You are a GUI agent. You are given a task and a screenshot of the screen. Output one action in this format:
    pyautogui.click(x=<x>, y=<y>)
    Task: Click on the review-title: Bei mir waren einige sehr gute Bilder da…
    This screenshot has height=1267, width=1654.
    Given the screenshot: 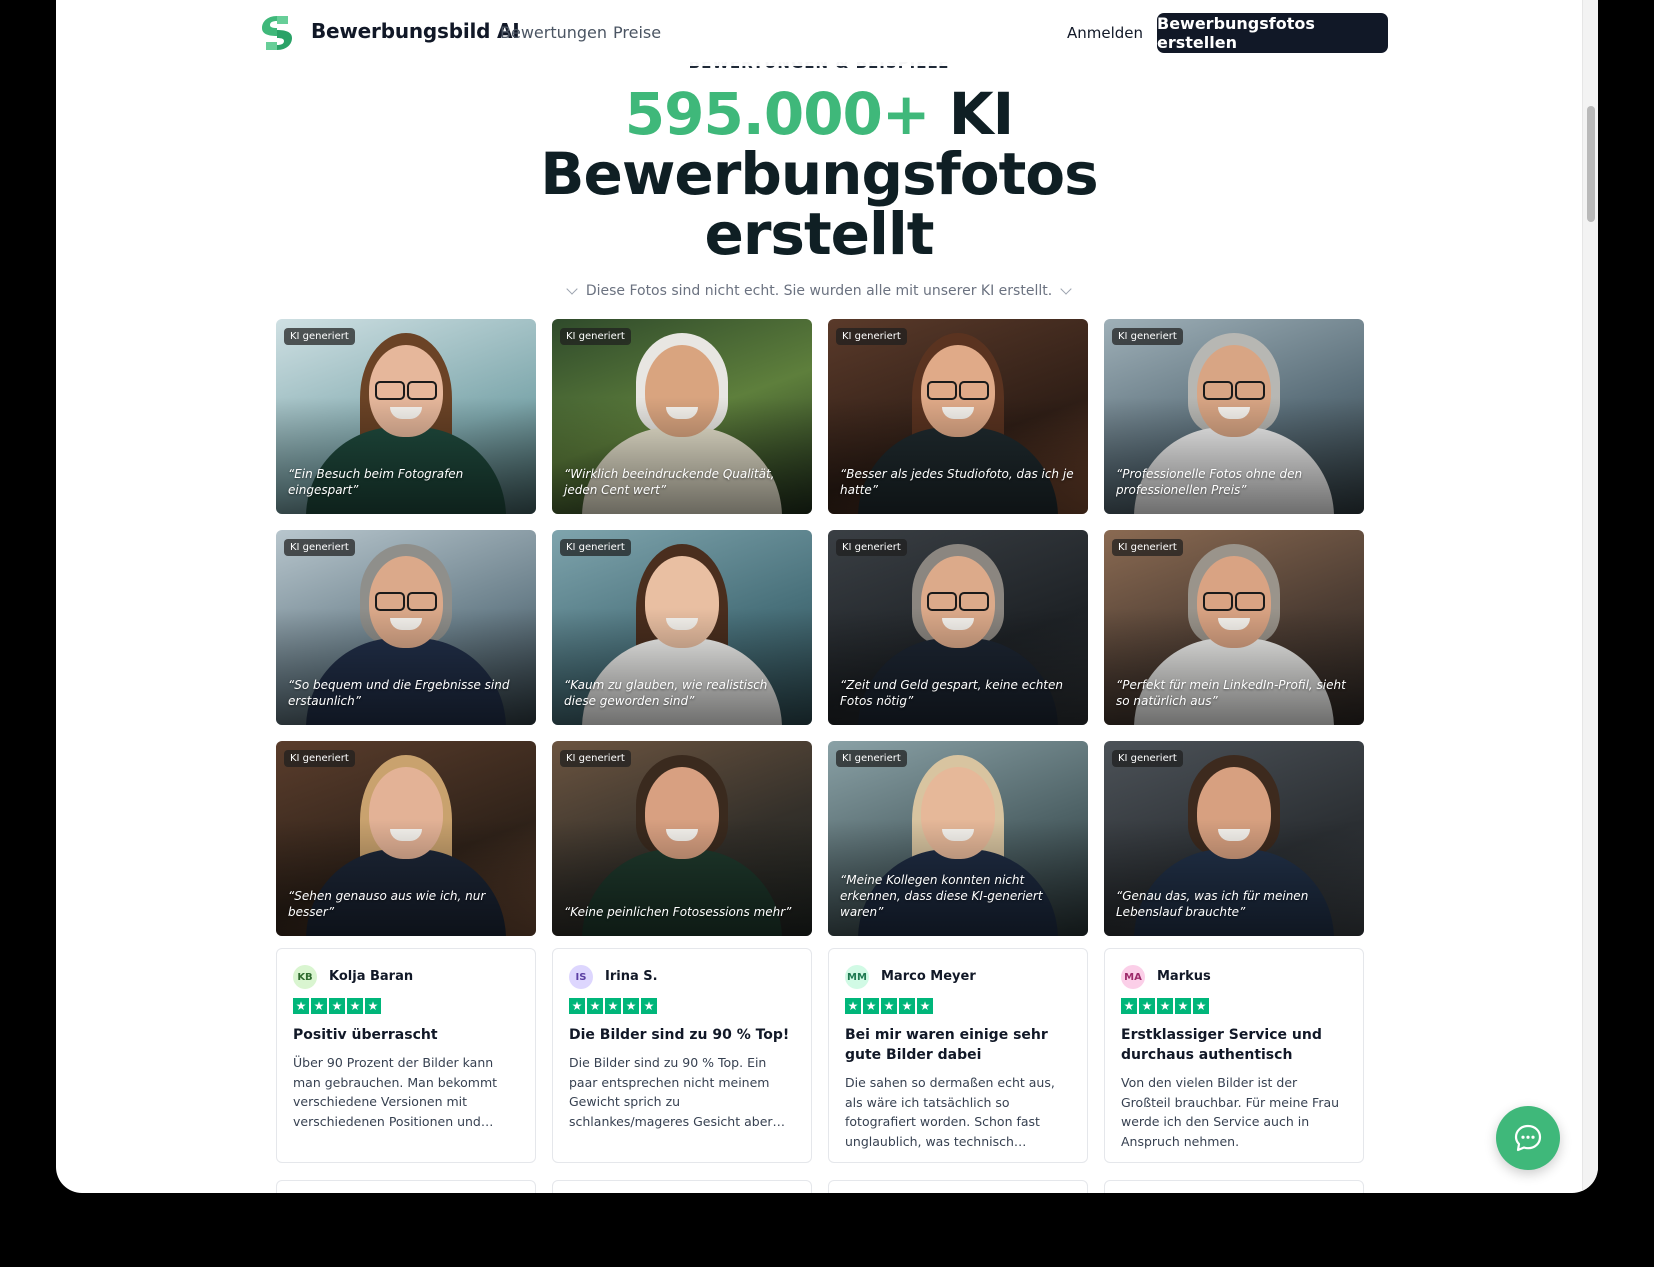 What is the action you would take?
    pyautogui.click(x=946, y=1045)
    